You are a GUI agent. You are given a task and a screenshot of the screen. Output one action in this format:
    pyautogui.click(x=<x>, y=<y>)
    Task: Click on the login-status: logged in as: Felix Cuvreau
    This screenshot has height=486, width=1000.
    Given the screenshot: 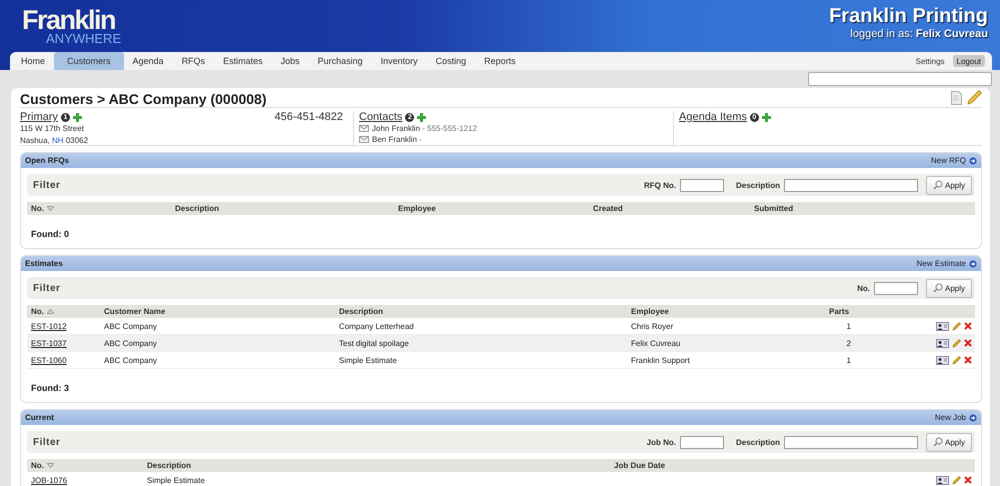 What is the action you would take?
    pyautogui.click(x=918, y=34)
    